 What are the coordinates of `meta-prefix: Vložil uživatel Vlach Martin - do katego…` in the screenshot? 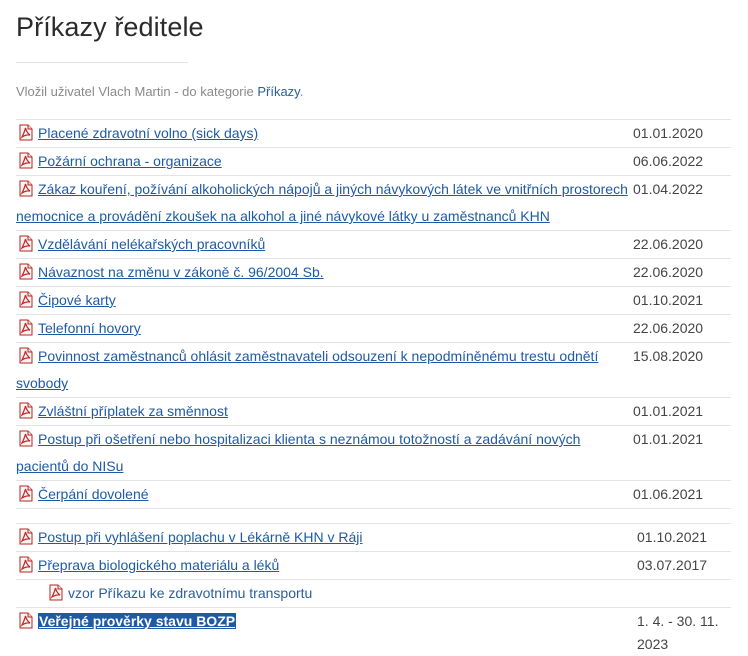 It's located at (137, 91).